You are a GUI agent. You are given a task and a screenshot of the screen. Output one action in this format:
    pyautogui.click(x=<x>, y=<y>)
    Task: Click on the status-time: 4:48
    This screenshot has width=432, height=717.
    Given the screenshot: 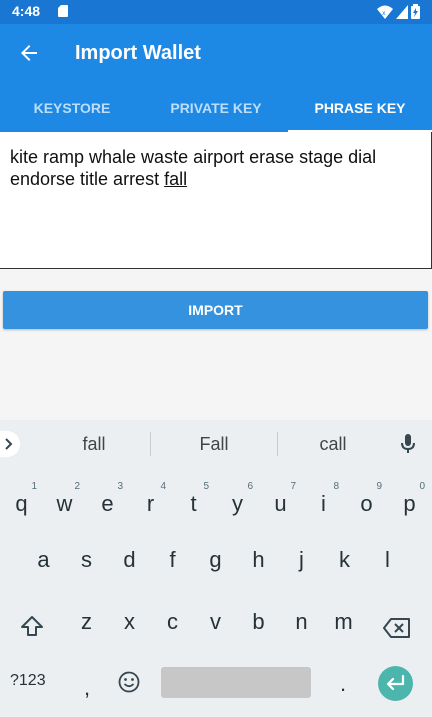 What is the action you would take?
    pyautogui.click(x=26, y=11)
    